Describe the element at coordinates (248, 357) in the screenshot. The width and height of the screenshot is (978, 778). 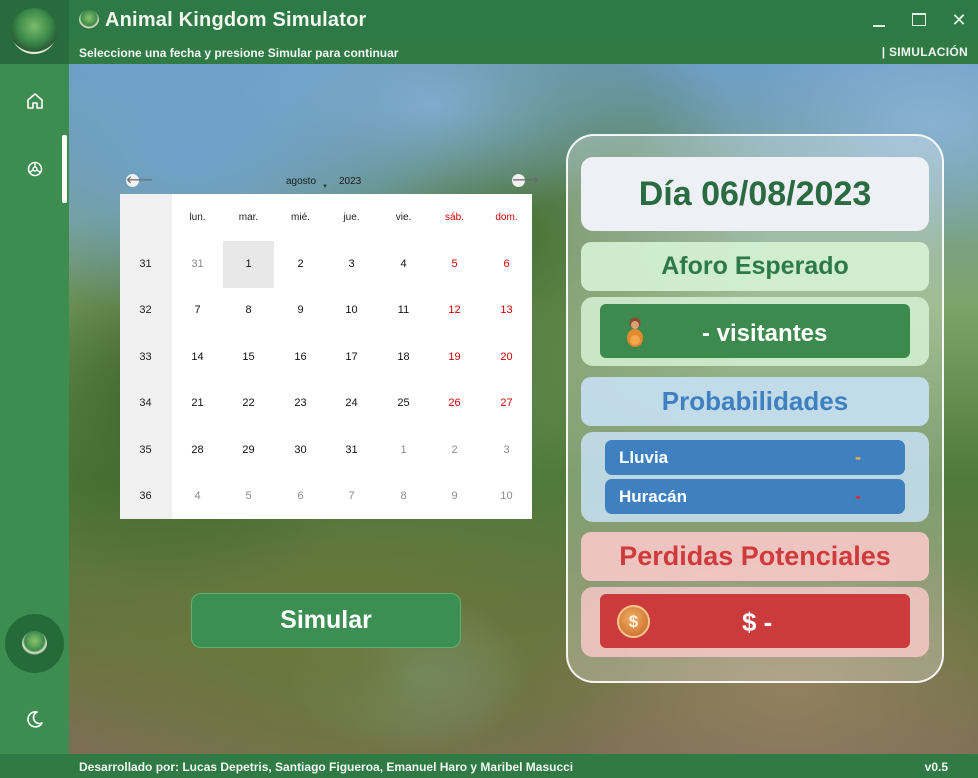
I see `calendar-day: 15` at that location.